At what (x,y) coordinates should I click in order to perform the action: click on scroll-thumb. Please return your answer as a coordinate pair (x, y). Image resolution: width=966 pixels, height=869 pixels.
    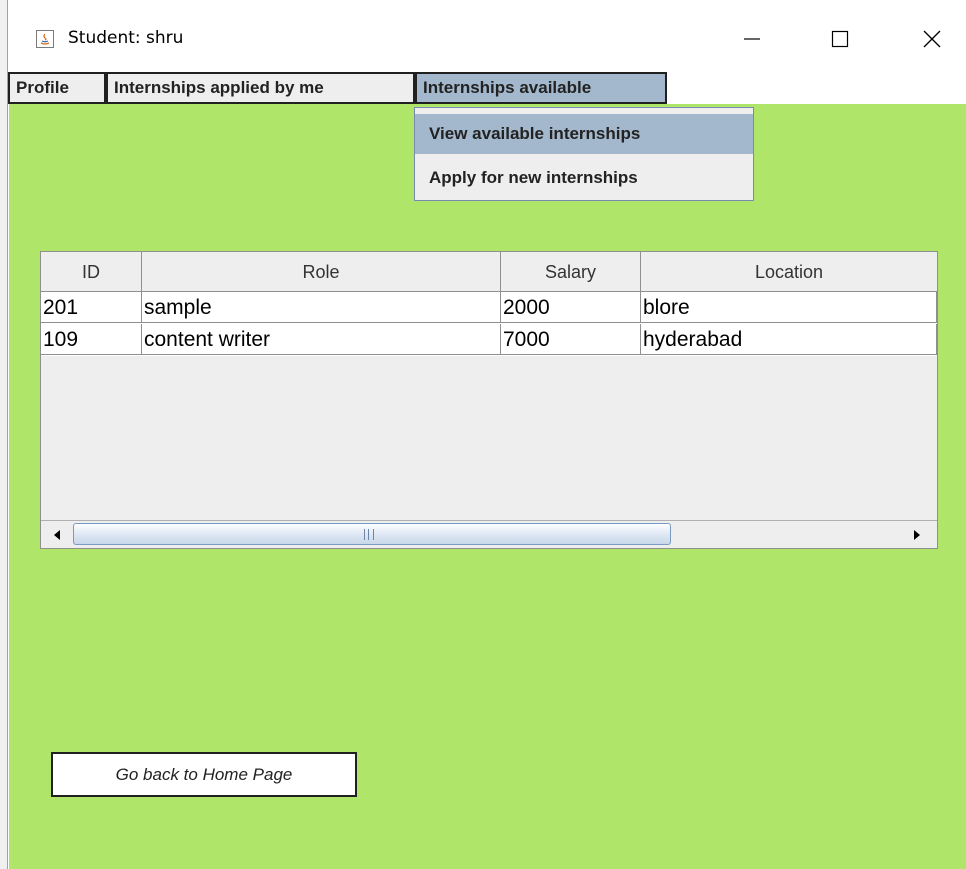
    Looking at the image, I should click on (372, 534).